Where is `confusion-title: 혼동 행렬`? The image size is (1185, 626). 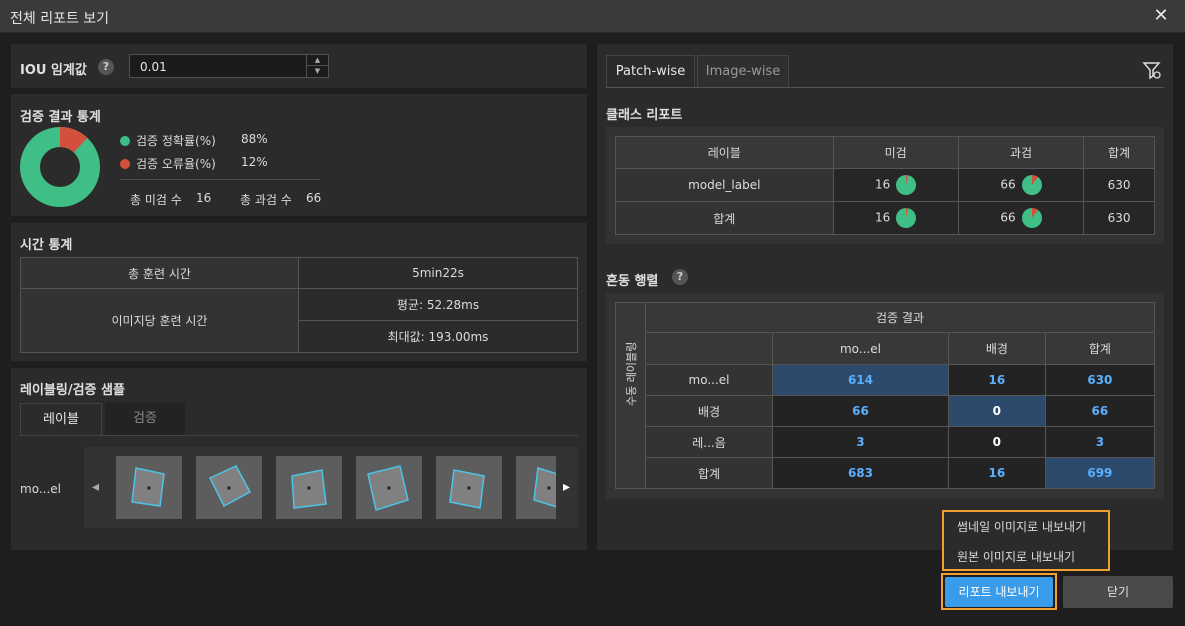
confusion-title: 혼동 행렬 is located at coordinates (632, 281).